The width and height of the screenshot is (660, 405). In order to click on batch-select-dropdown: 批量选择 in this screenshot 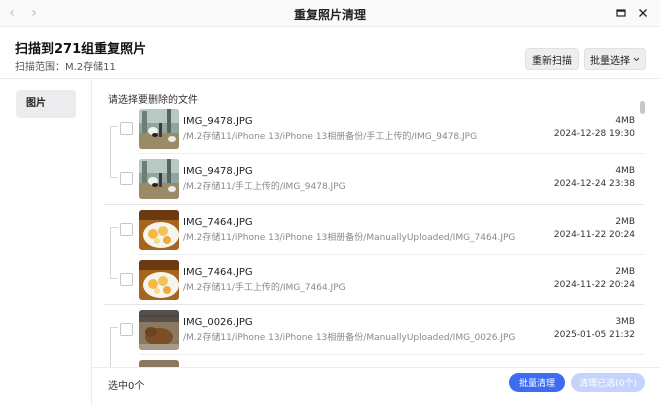, I will do `click(615, 59)`.